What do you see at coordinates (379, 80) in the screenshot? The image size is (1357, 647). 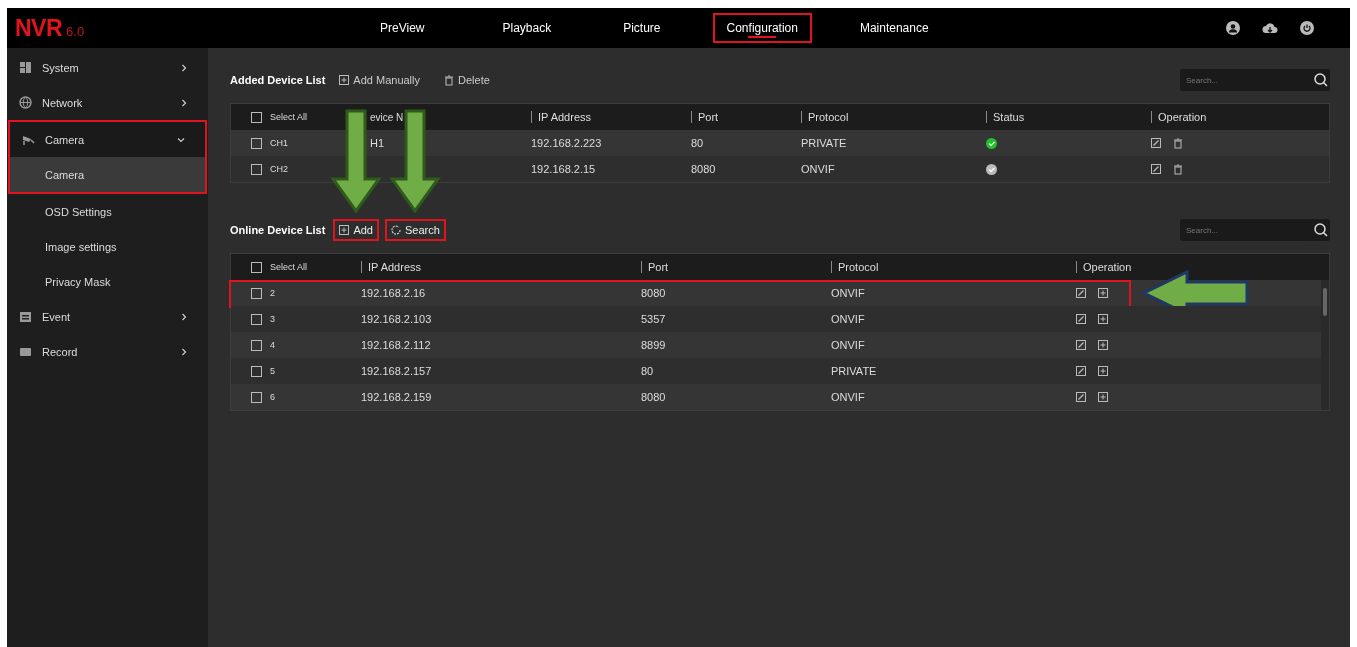 I see `add-button: Add Manually` at bounding box center [379, 80].